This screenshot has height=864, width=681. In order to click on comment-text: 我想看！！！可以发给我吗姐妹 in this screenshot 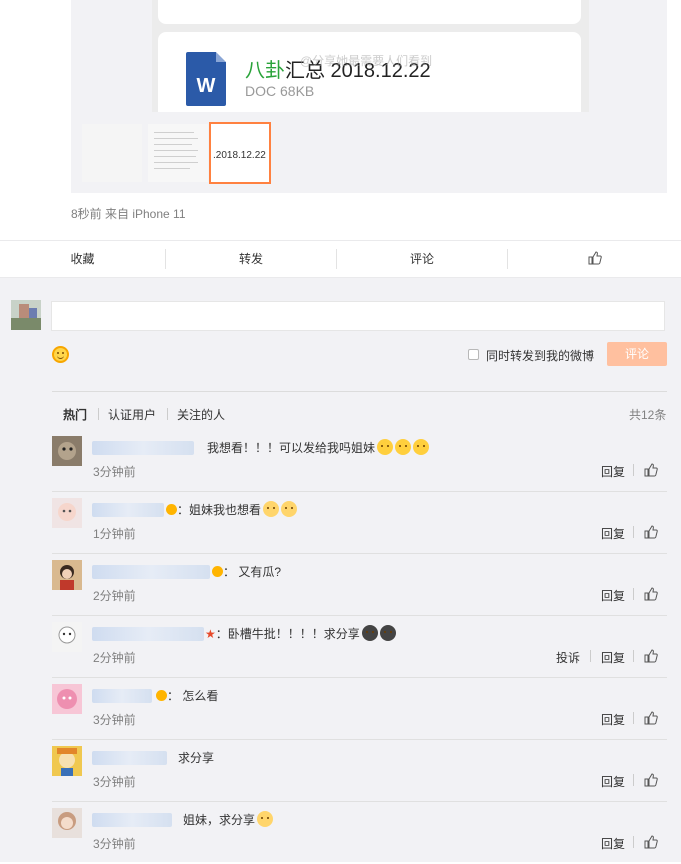, I will do `click(318, 447)`.